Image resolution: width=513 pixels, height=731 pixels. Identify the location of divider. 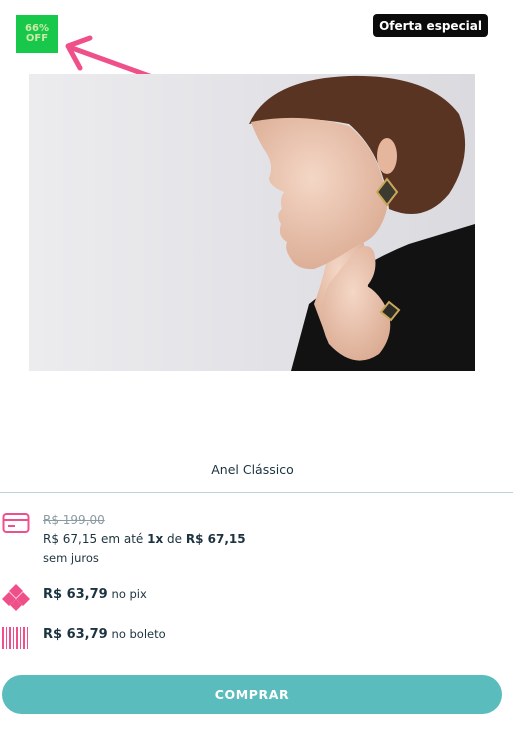
(256, 492).